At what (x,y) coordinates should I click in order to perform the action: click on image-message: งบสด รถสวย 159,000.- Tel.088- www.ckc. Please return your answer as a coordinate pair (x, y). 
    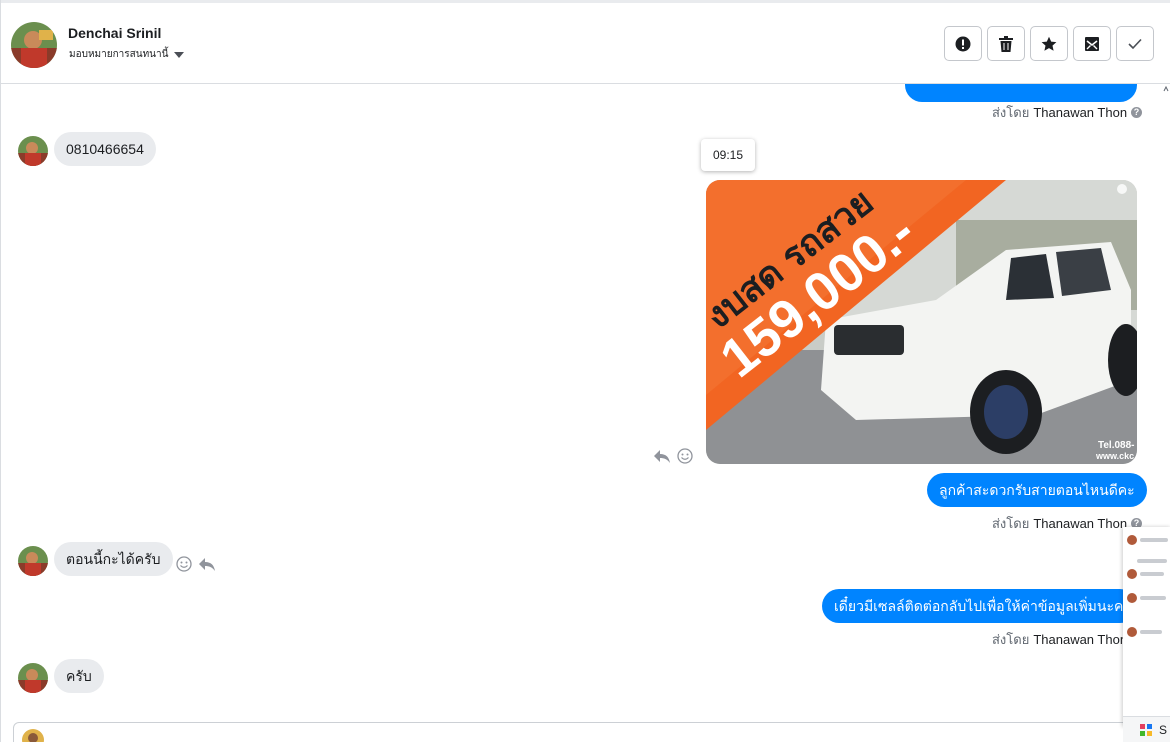
    Looking at the image, I should click on (921, 322).